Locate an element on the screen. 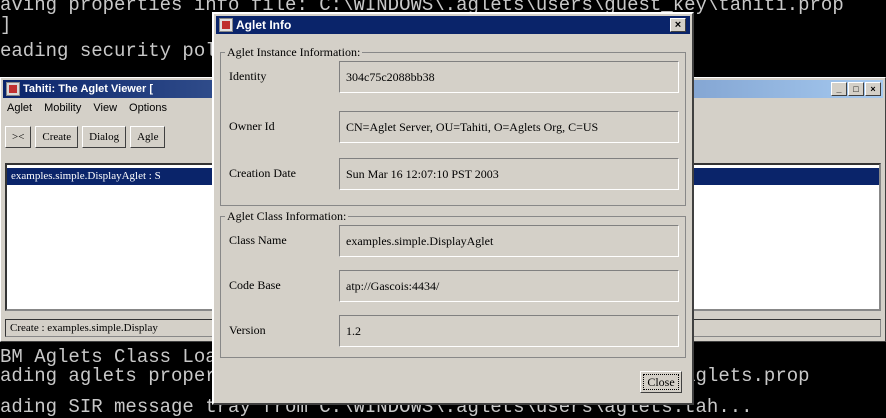 Image resolution: width=886 pixels, height=418 pixels. minimize-button: _ is located at coordinates (839, 89).